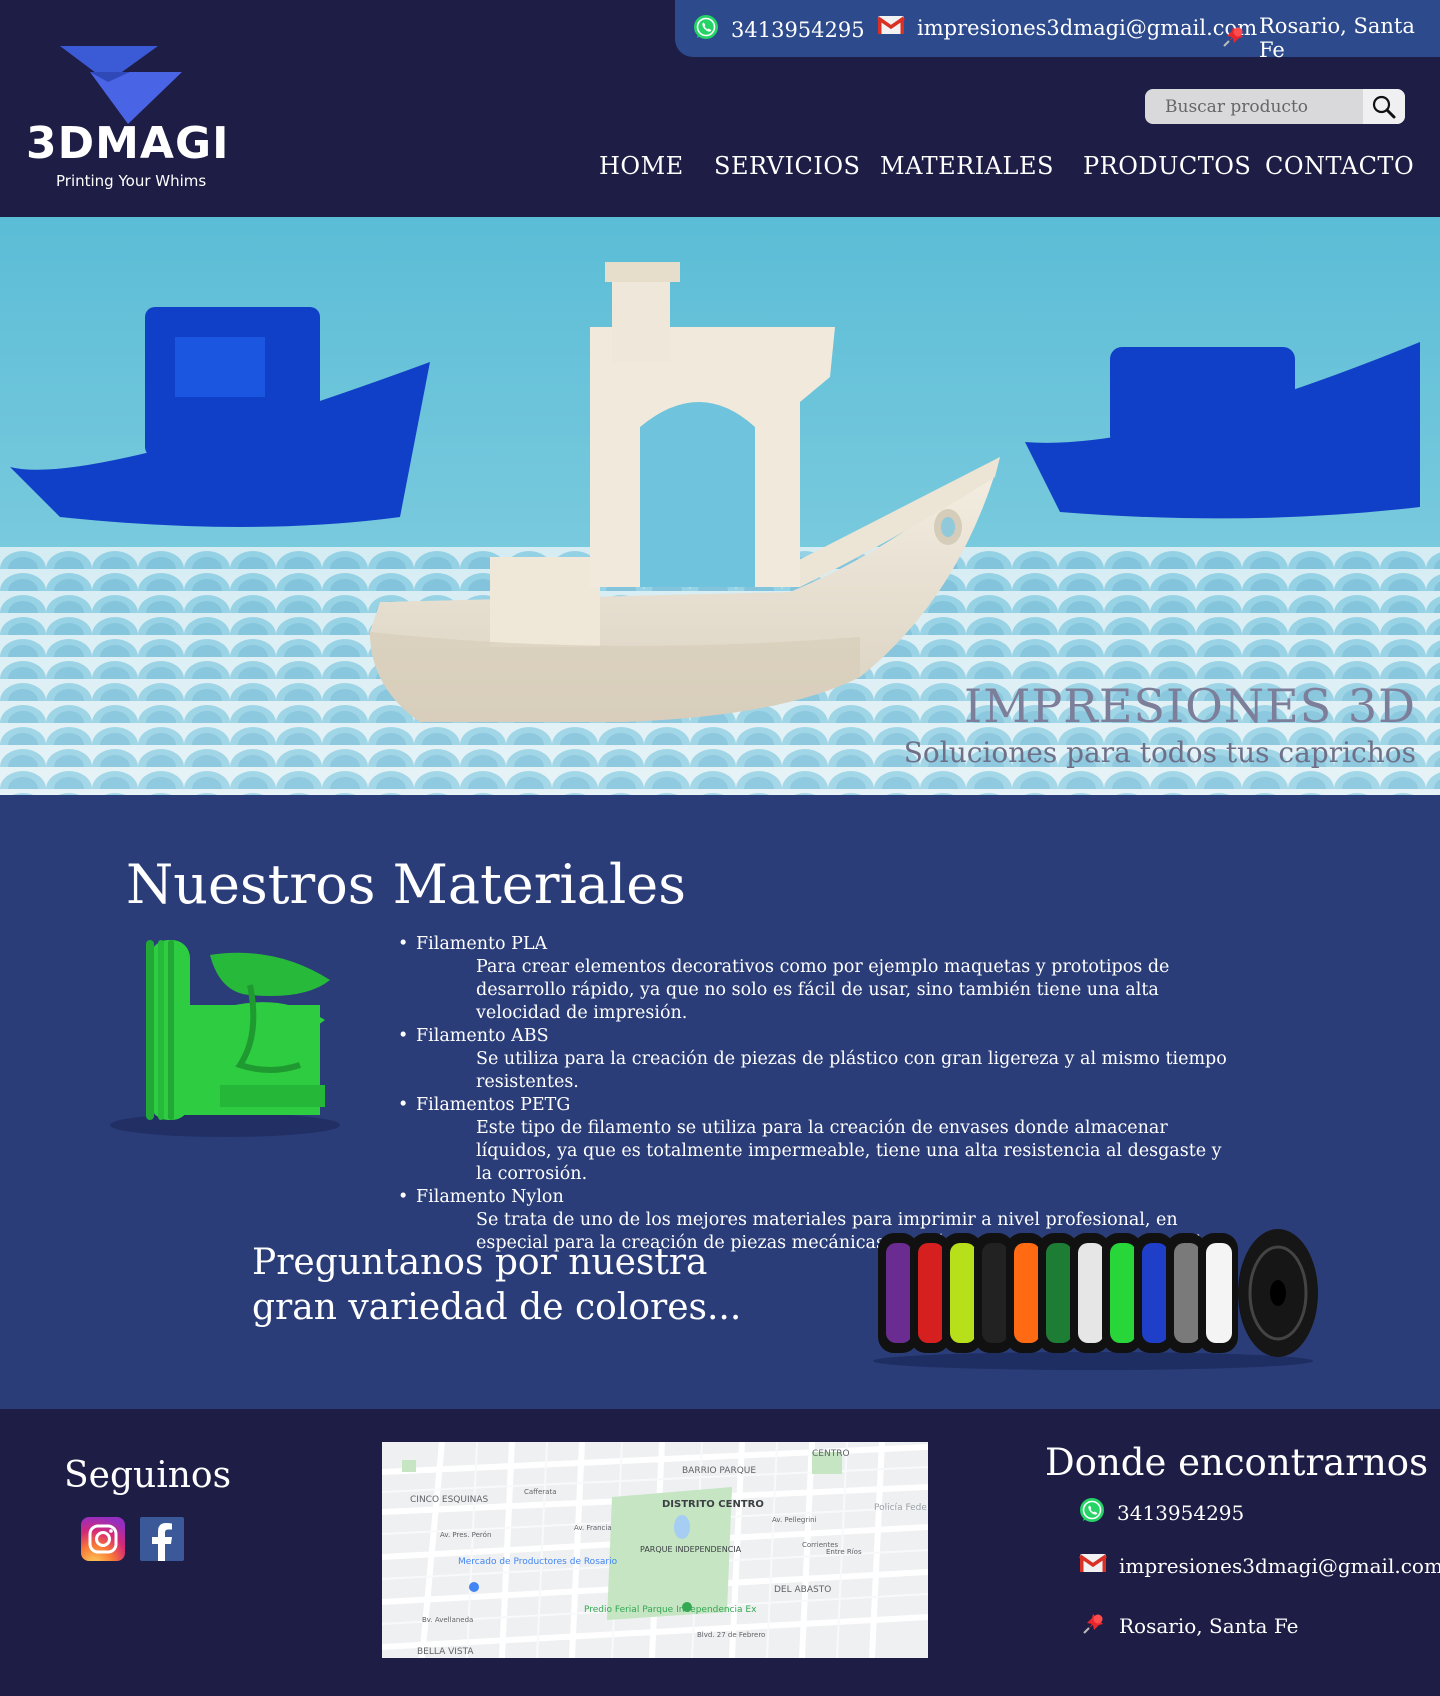  Describe the element at coordinates (121, 85) in the screenshot. I see `logo-mark-icon` at that location.